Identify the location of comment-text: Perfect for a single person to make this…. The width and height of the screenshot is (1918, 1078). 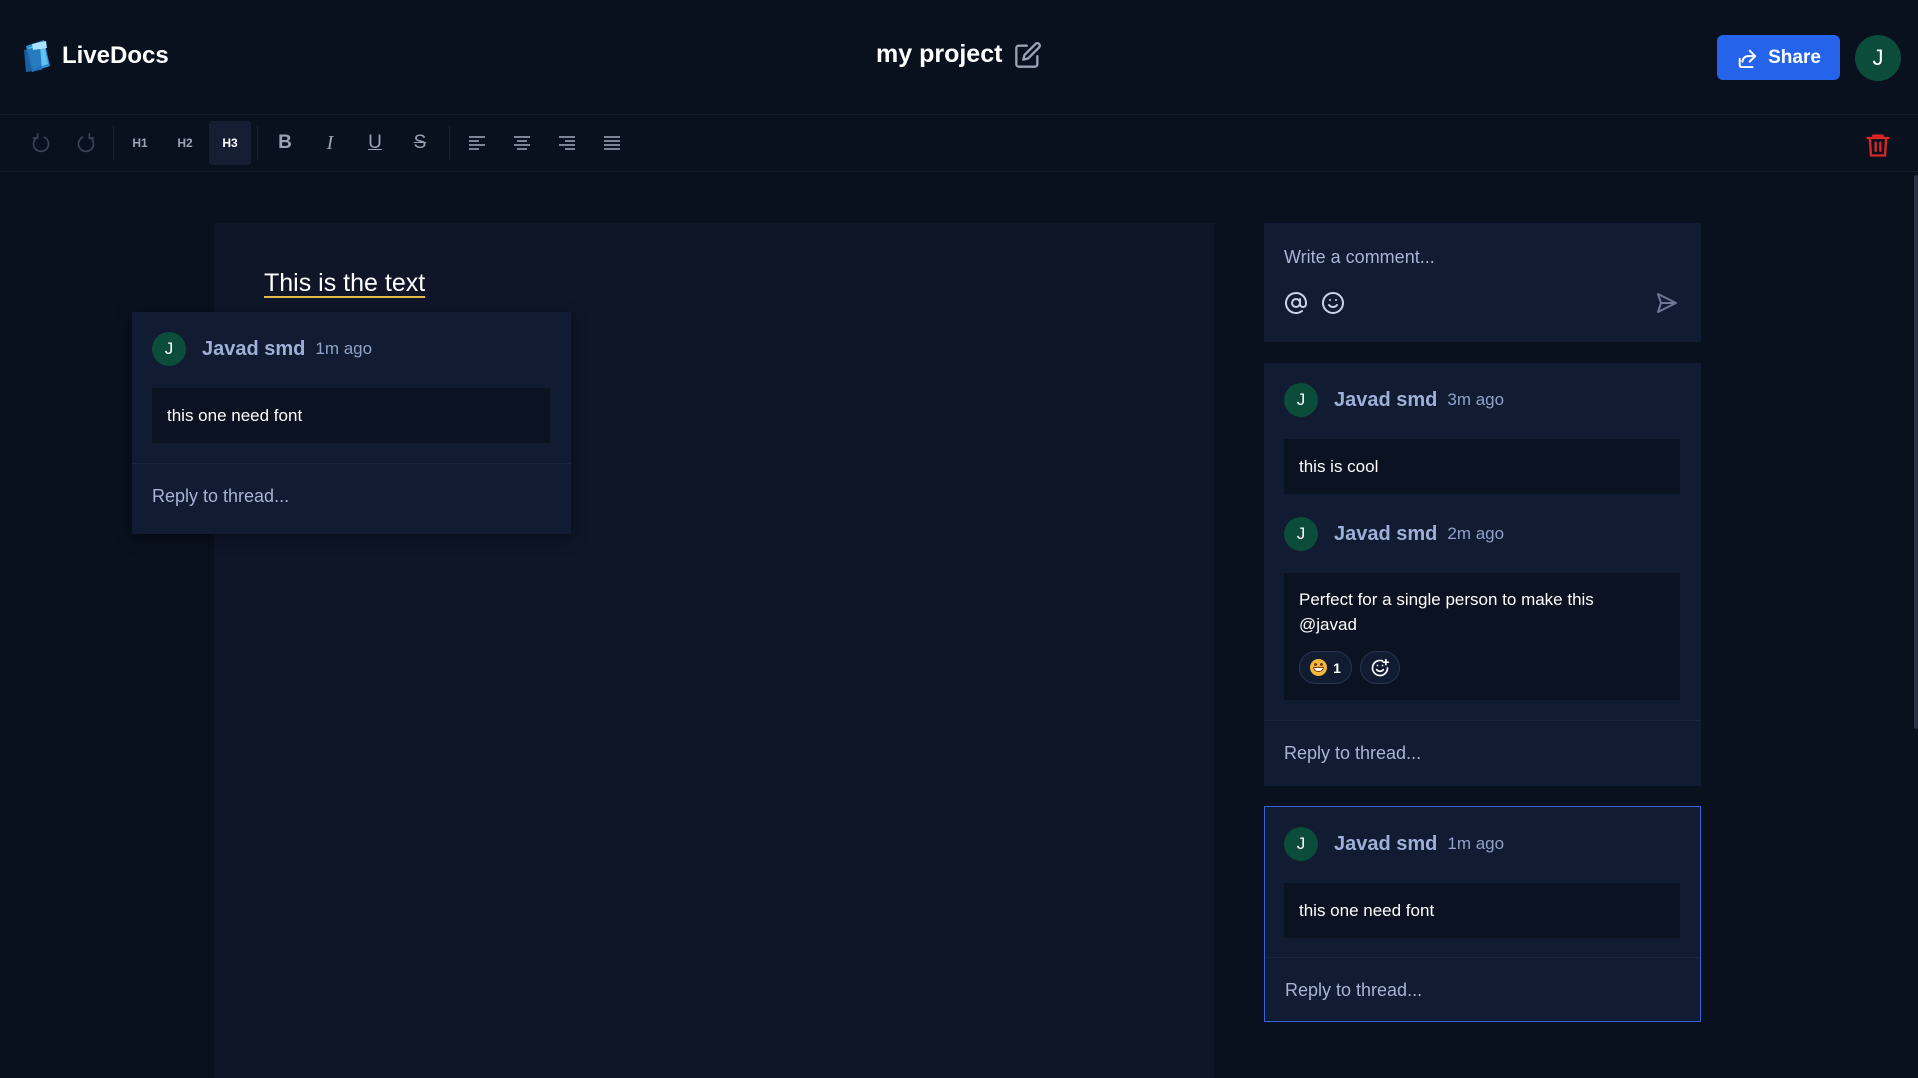
(1446, 612).